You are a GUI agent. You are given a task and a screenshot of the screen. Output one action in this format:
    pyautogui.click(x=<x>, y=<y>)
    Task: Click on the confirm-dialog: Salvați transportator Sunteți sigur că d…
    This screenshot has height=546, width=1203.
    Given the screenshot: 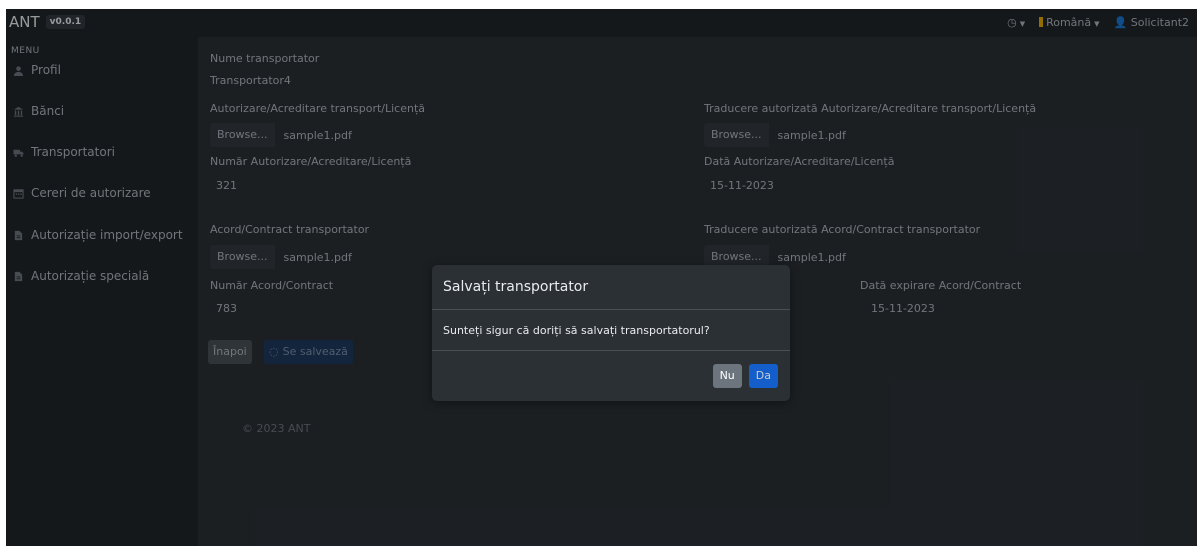 What is the action you would take?
    pyautogui.click(x=611, y=333)
    